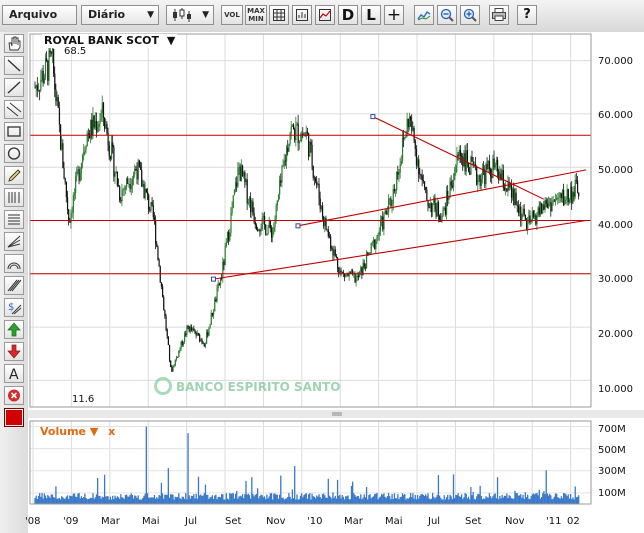 This screenshot has height=533, width=644. I want to click on close-volume-button: x, so click(111, 431).